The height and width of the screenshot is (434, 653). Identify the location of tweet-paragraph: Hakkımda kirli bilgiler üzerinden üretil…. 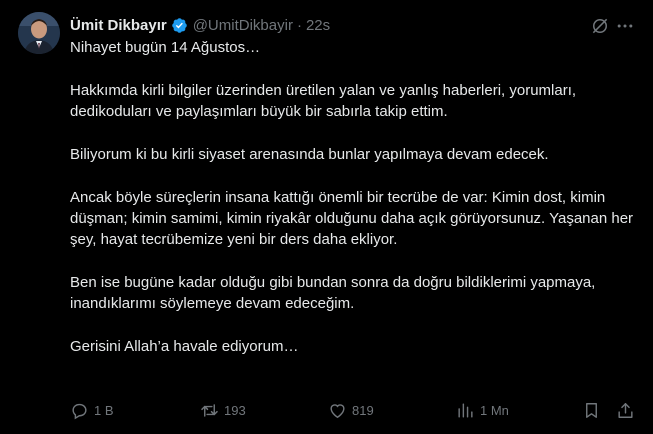
(323, 101).